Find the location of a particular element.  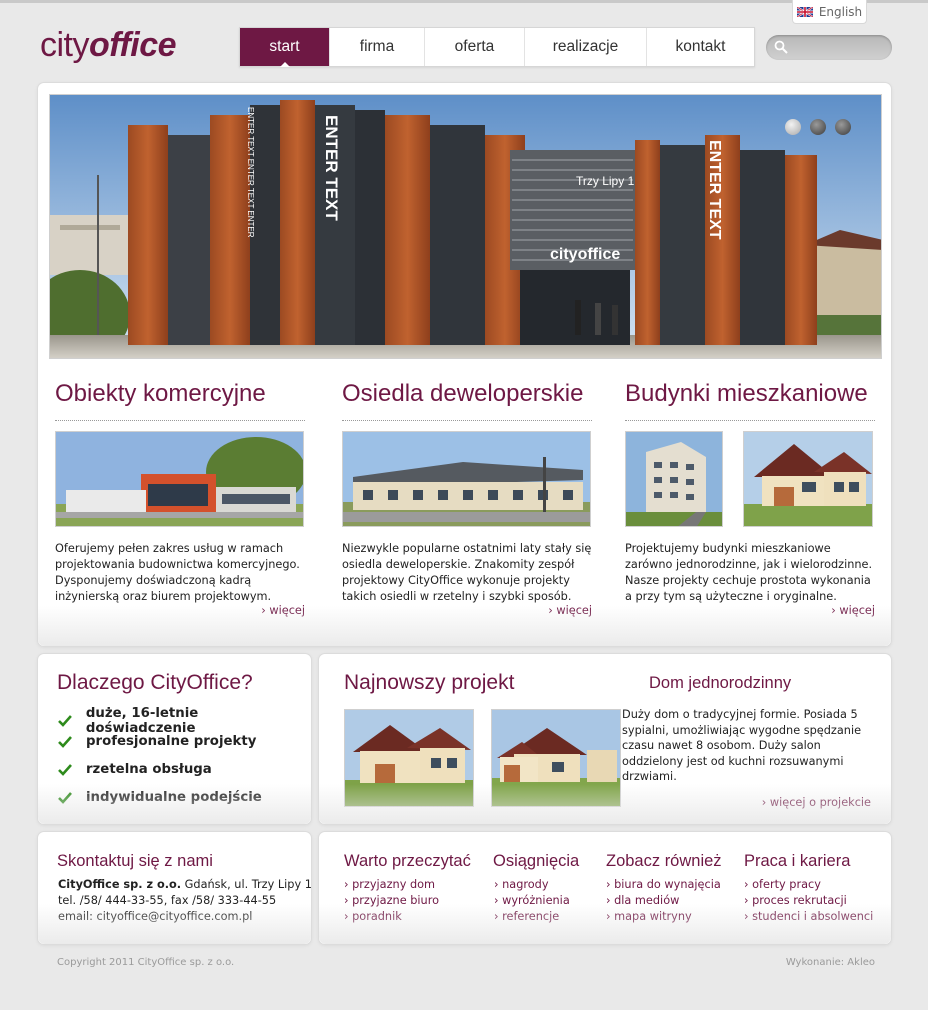

slide-indicators is located at coordinates (818, 127).